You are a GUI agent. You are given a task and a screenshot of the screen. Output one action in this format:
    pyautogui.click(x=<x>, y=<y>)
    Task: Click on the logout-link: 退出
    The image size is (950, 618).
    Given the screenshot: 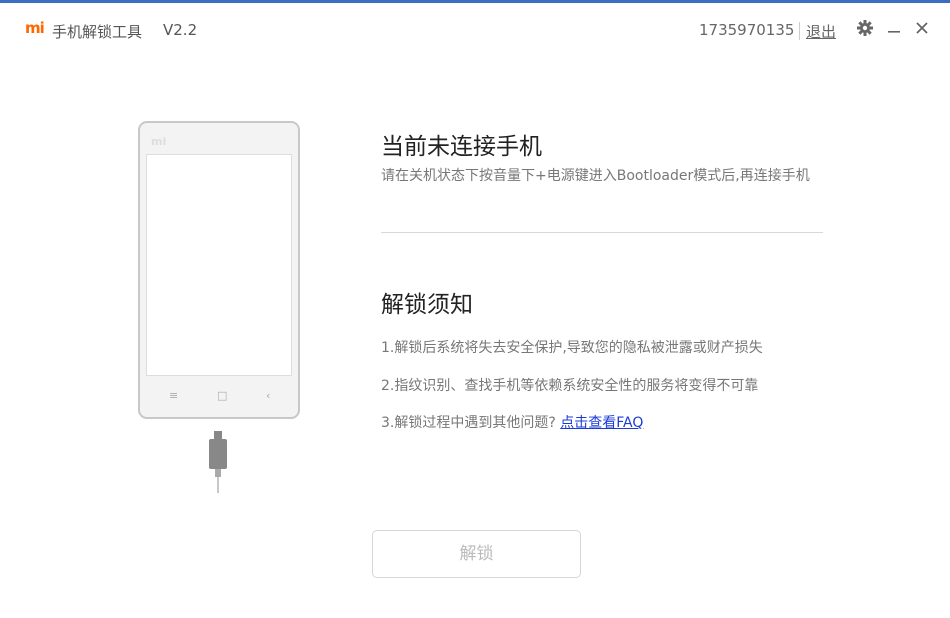 What is the action you would take?
    pyautogui.click(x=821, y=31)
    